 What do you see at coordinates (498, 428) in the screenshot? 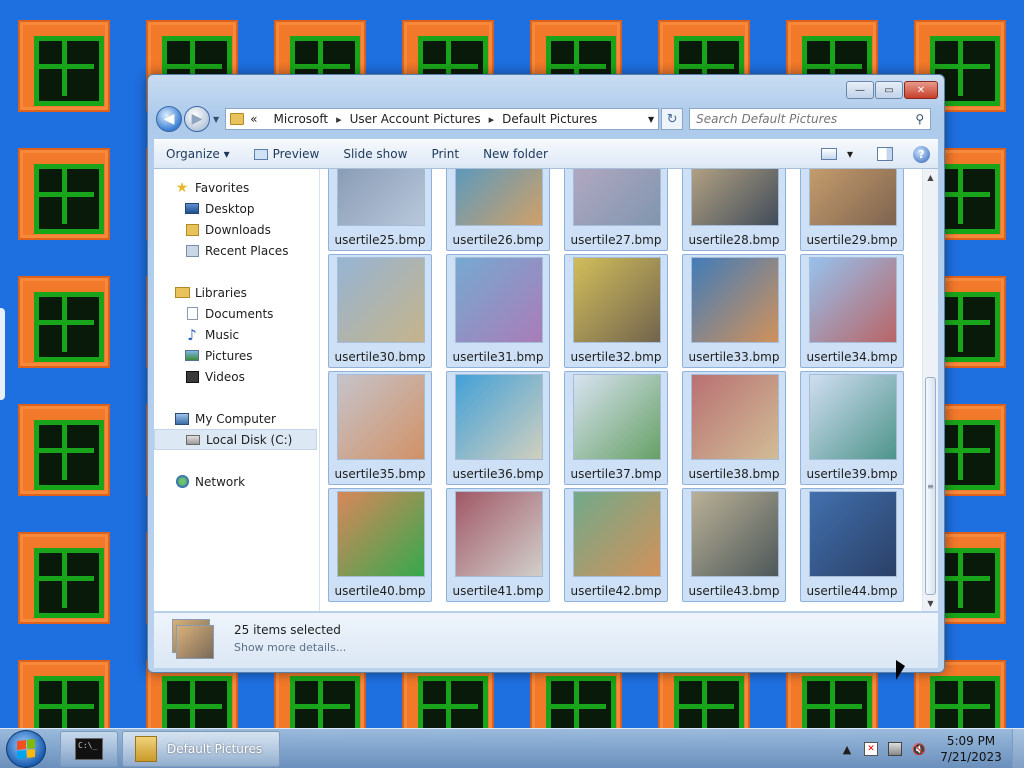
I see `file-item: usertile36.bmp` at bounding box center [498, 428].